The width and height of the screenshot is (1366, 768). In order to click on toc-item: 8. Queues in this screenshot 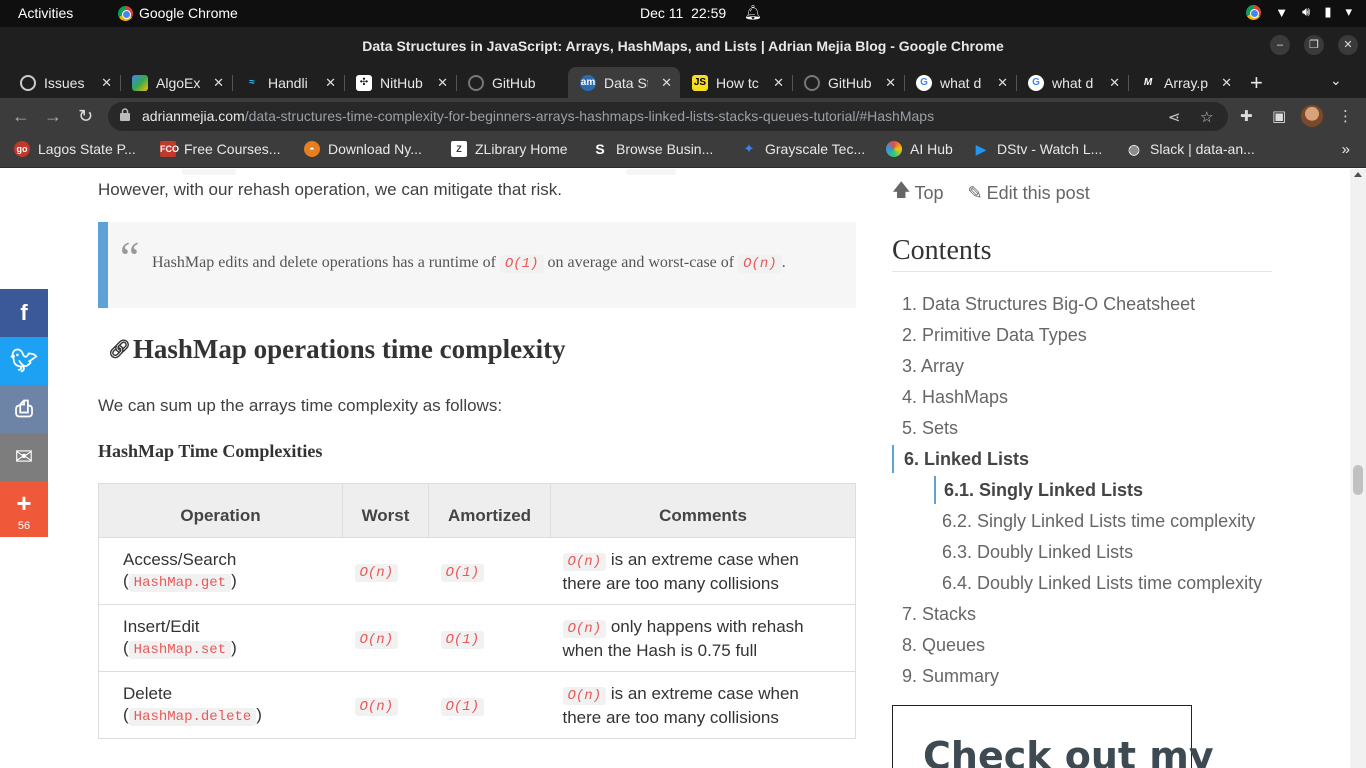, I will do `click(943, 645)`.